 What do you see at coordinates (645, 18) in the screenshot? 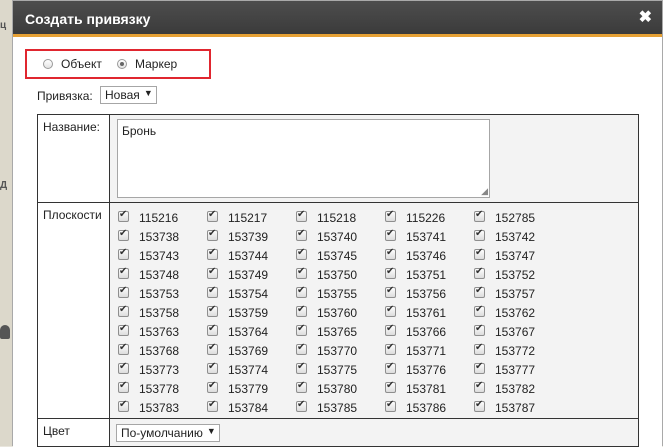
I see `close-icon: ✖` at bounding box center [645, 18].